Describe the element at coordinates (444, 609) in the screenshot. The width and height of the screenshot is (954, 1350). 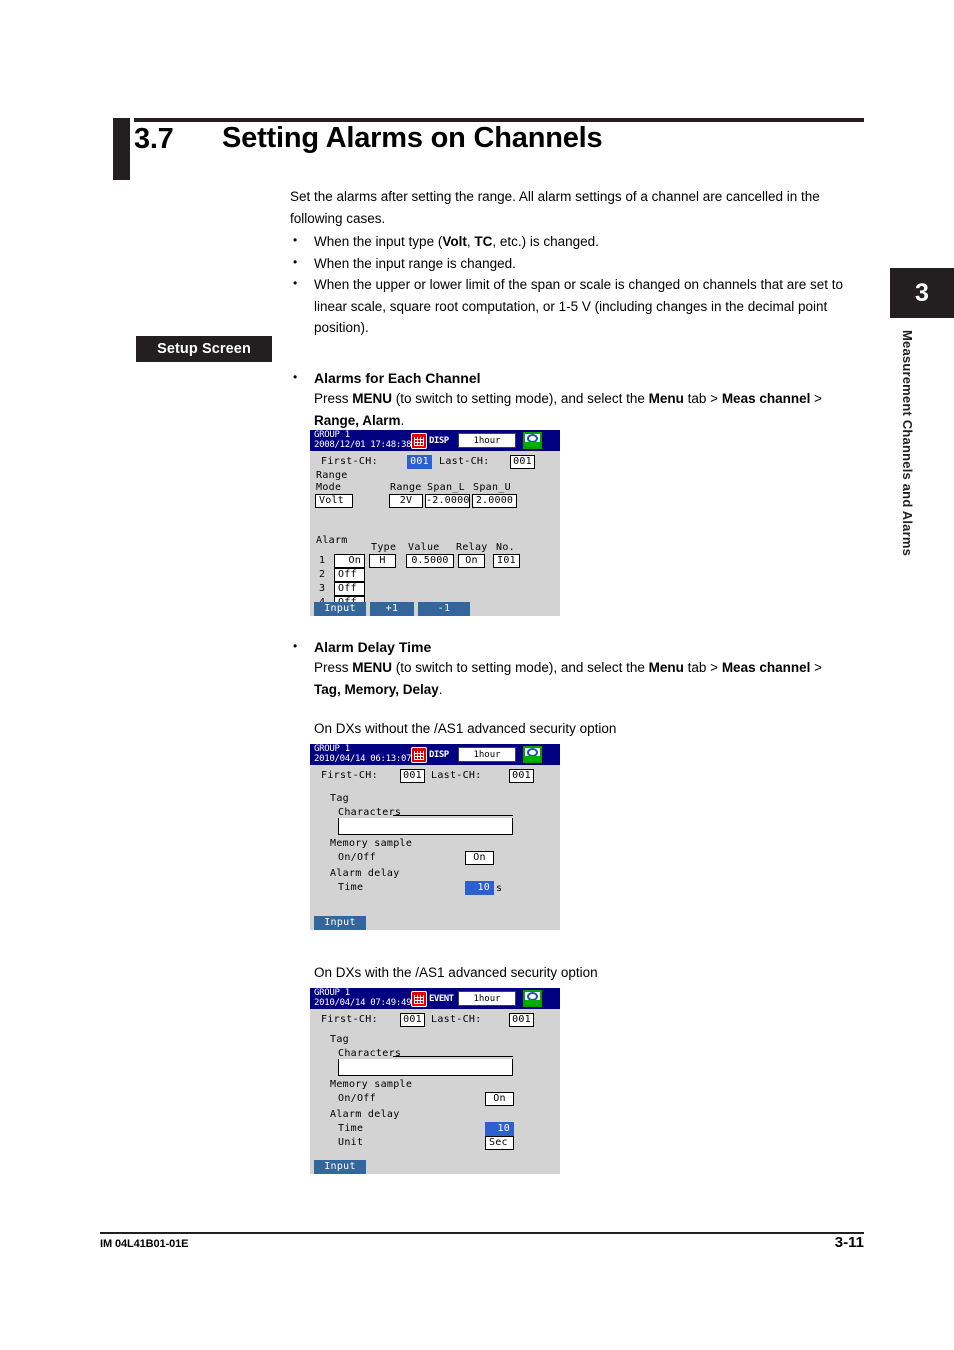
I see `softkey-minus-one: -1` at that location.